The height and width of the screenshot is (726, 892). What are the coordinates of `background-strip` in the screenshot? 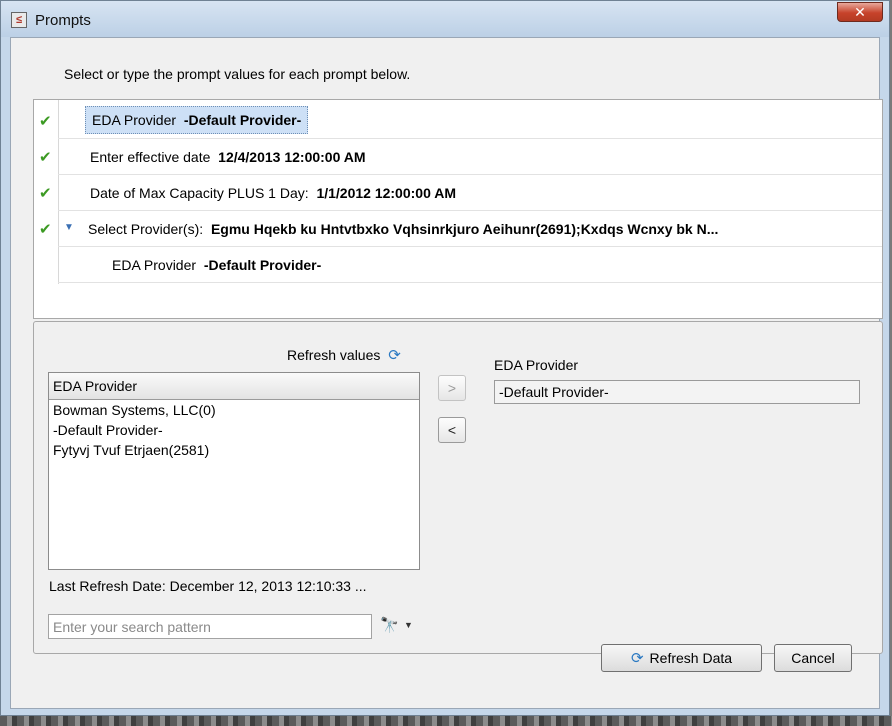 It's located at (446, 721).